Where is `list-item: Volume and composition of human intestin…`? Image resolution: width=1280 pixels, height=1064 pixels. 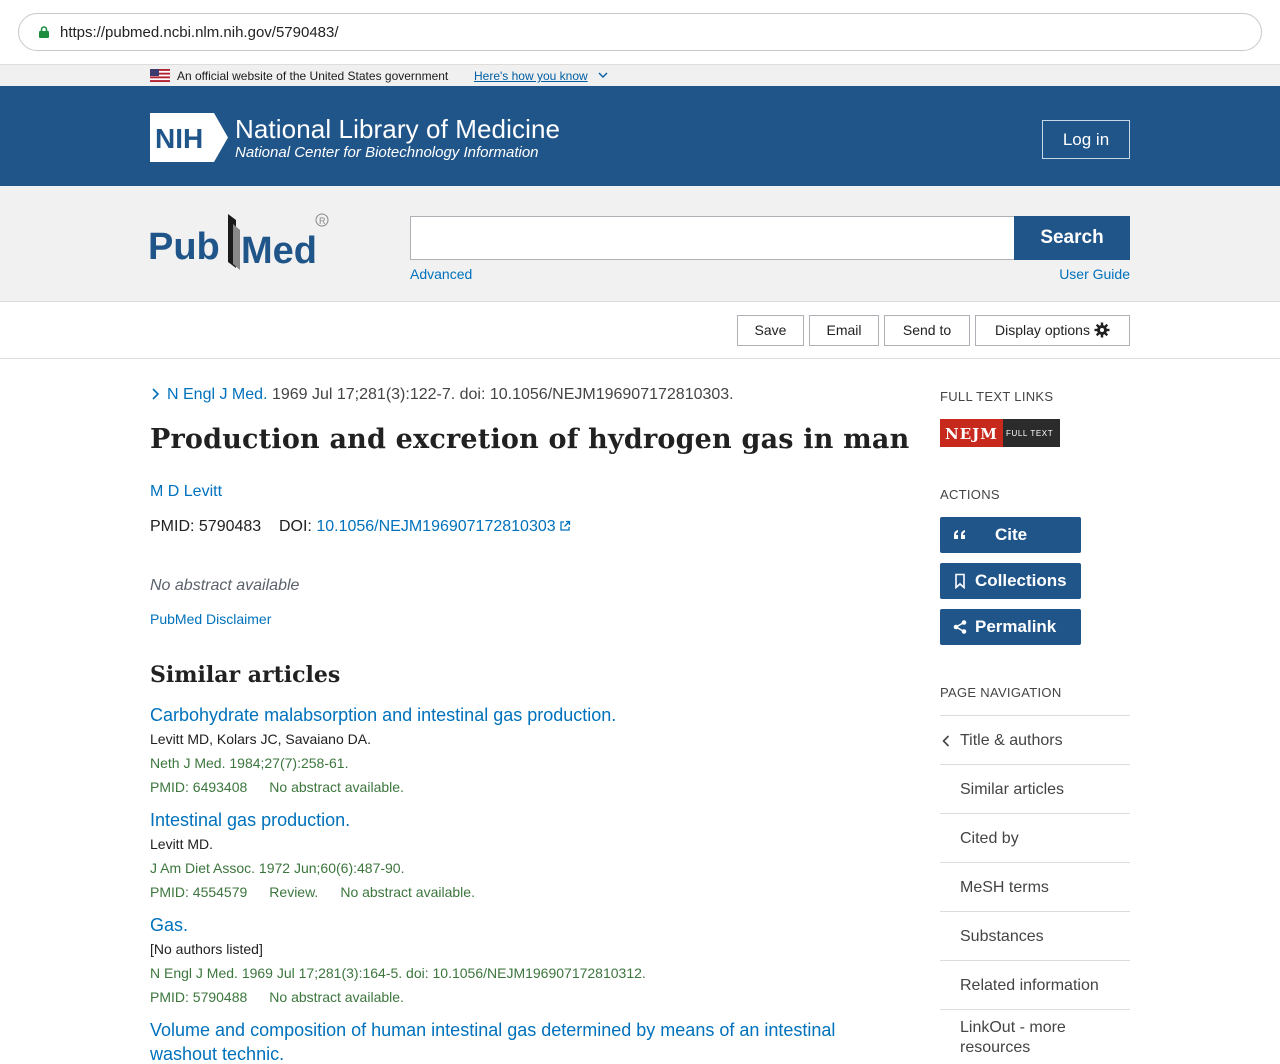
list-item: Volume and composition of human intestin… is located at coordinates (510, 1041).